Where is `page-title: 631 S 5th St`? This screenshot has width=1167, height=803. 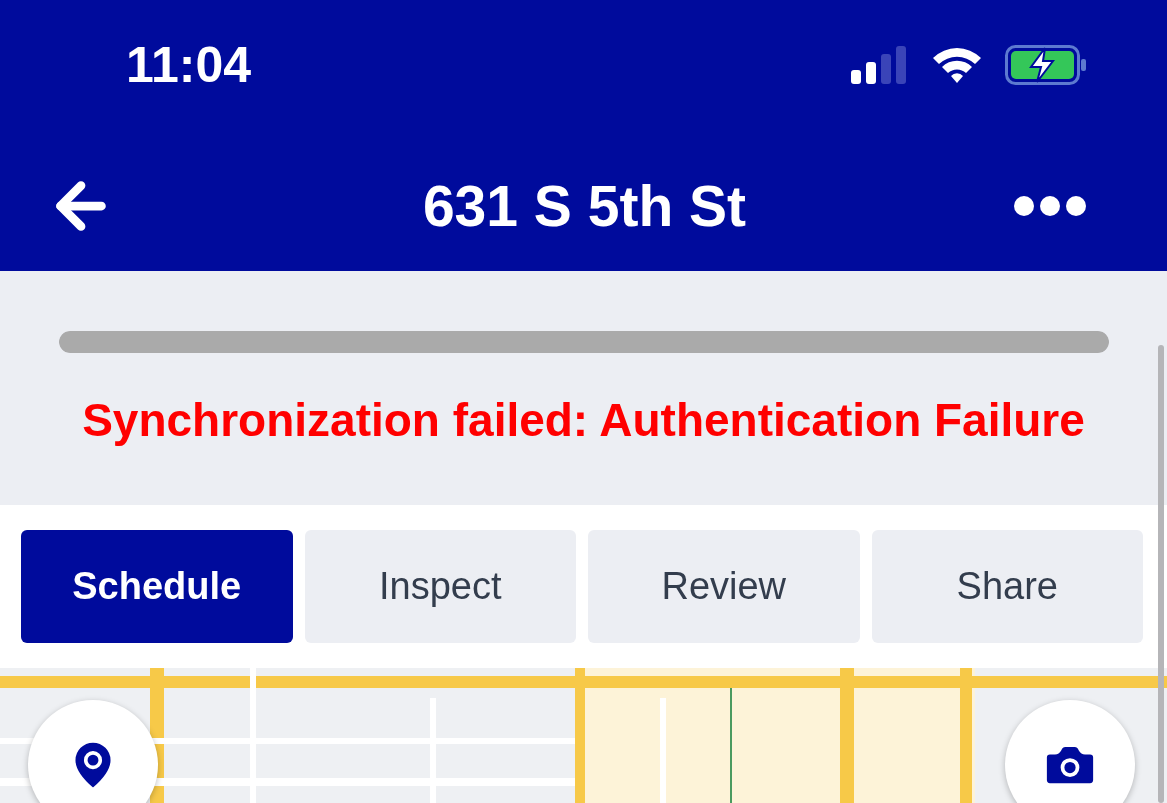
page-title: 631 S 5th St is located at coordinates (584, 205).